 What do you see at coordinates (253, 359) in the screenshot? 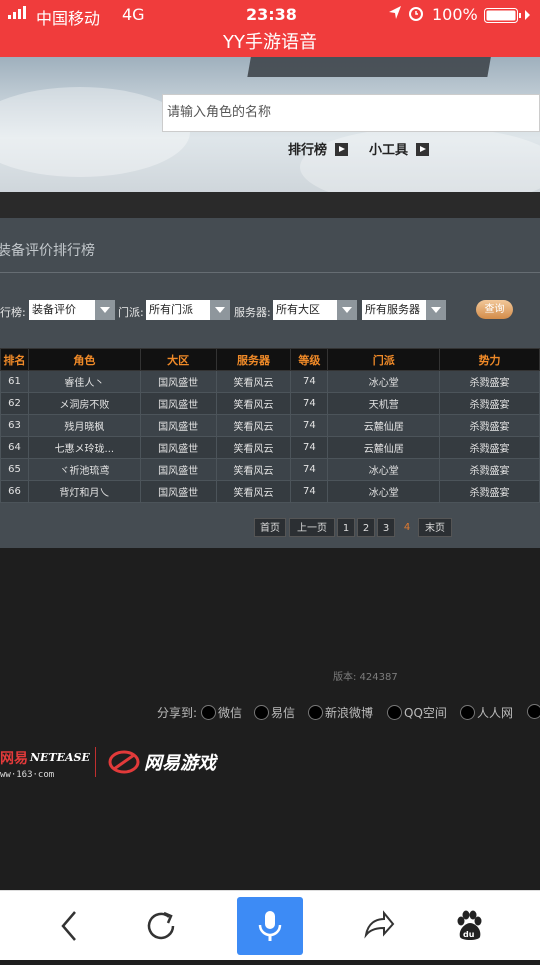
I see `col-server: 服务器` at bounding box center [253, 359].